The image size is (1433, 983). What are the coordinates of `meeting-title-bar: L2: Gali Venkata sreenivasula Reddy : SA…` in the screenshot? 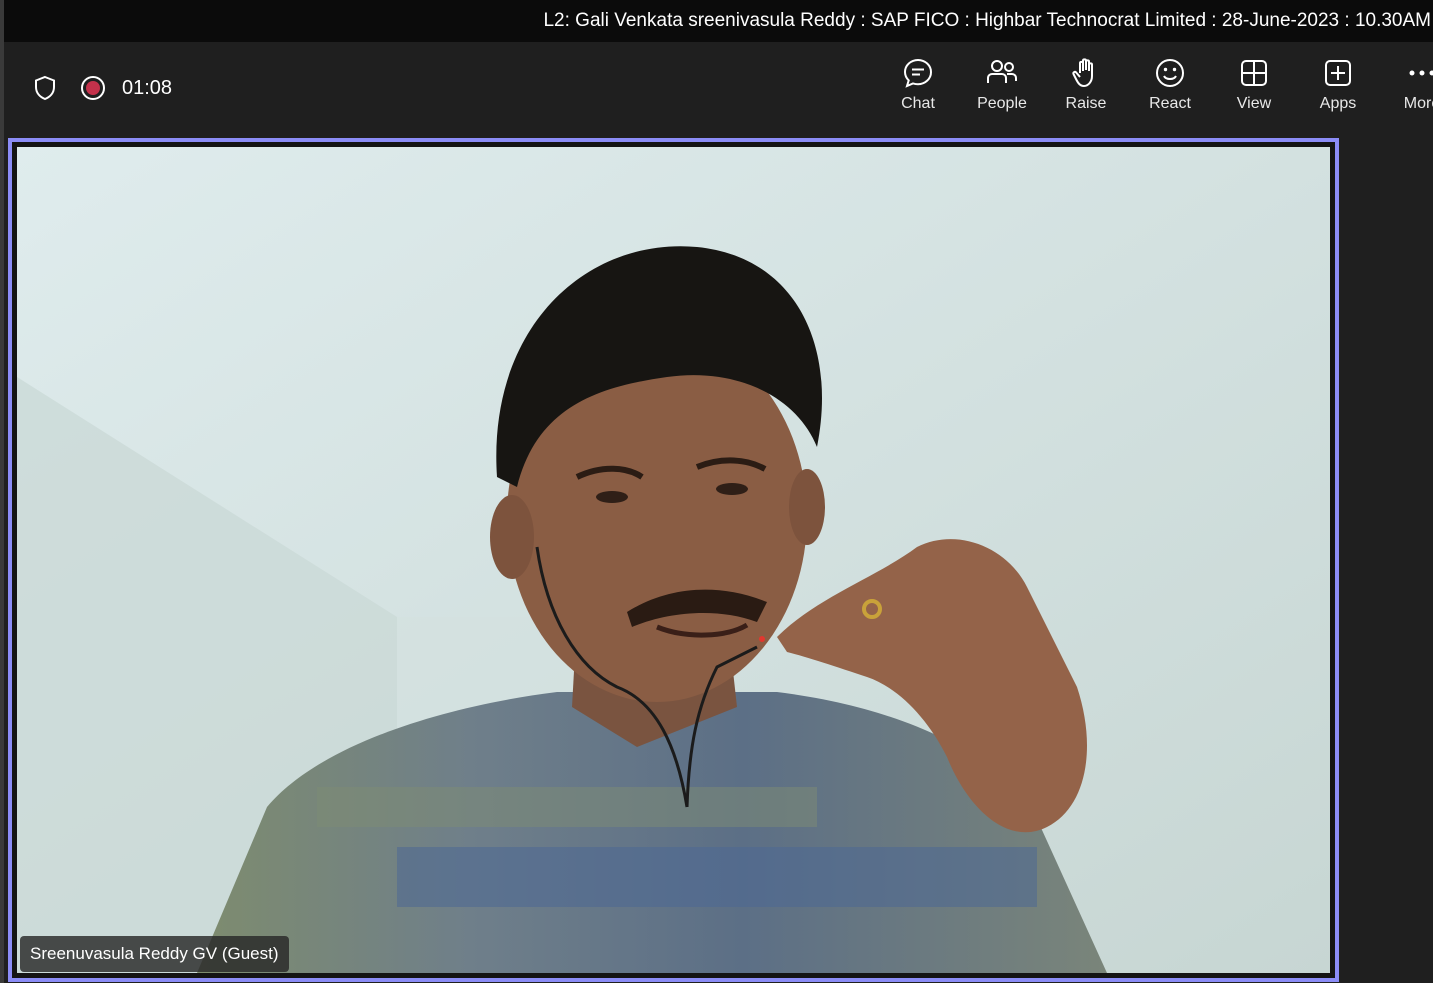 It's located at (716, 21).